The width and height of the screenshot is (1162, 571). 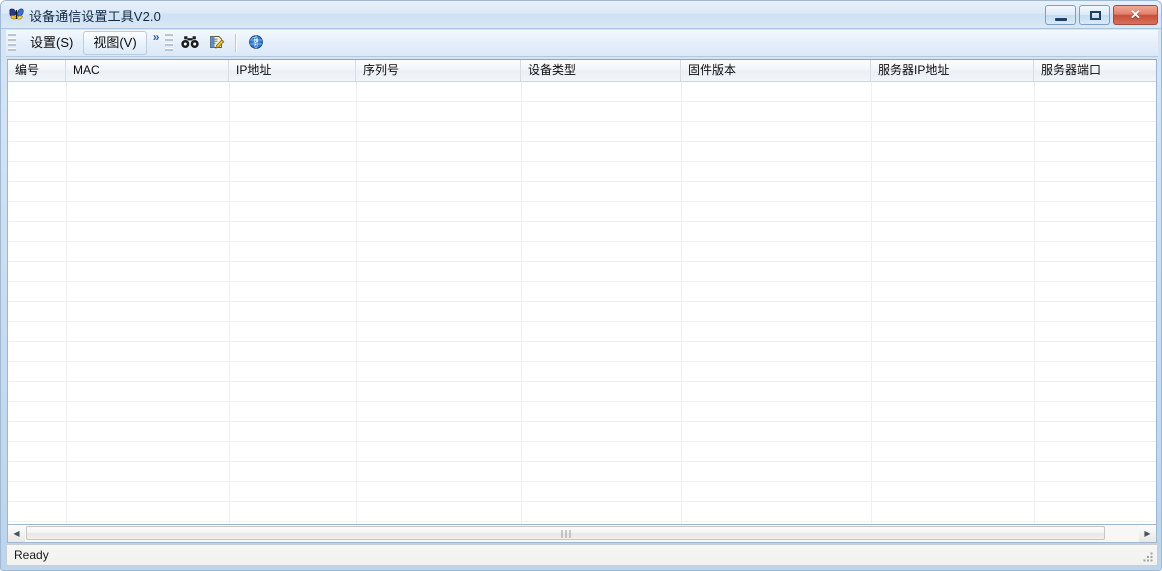 I want to click on menu-overflow-chevron-icon: », so click(x=156, y=37).